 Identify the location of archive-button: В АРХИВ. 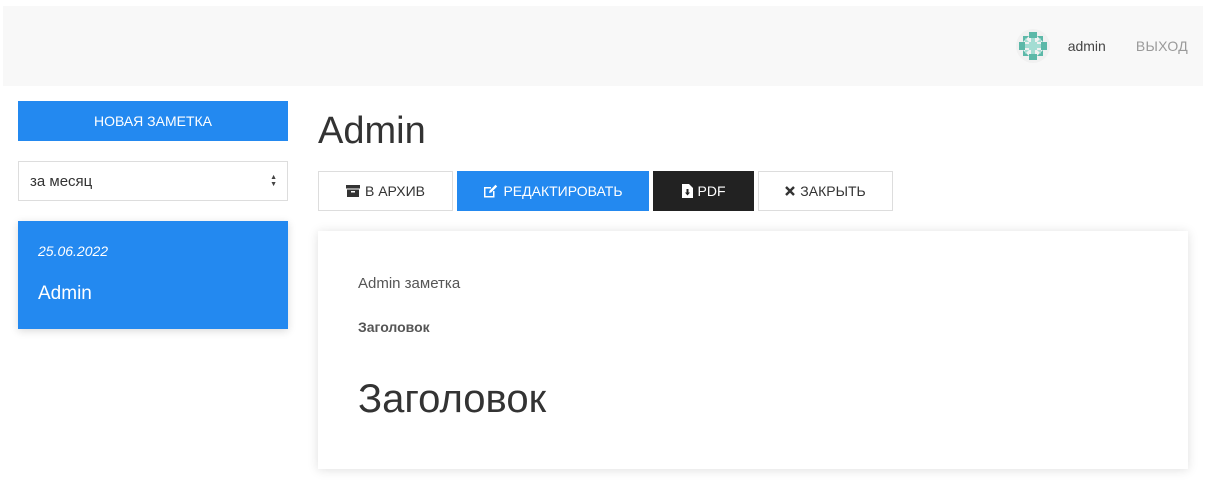
(385, 191).